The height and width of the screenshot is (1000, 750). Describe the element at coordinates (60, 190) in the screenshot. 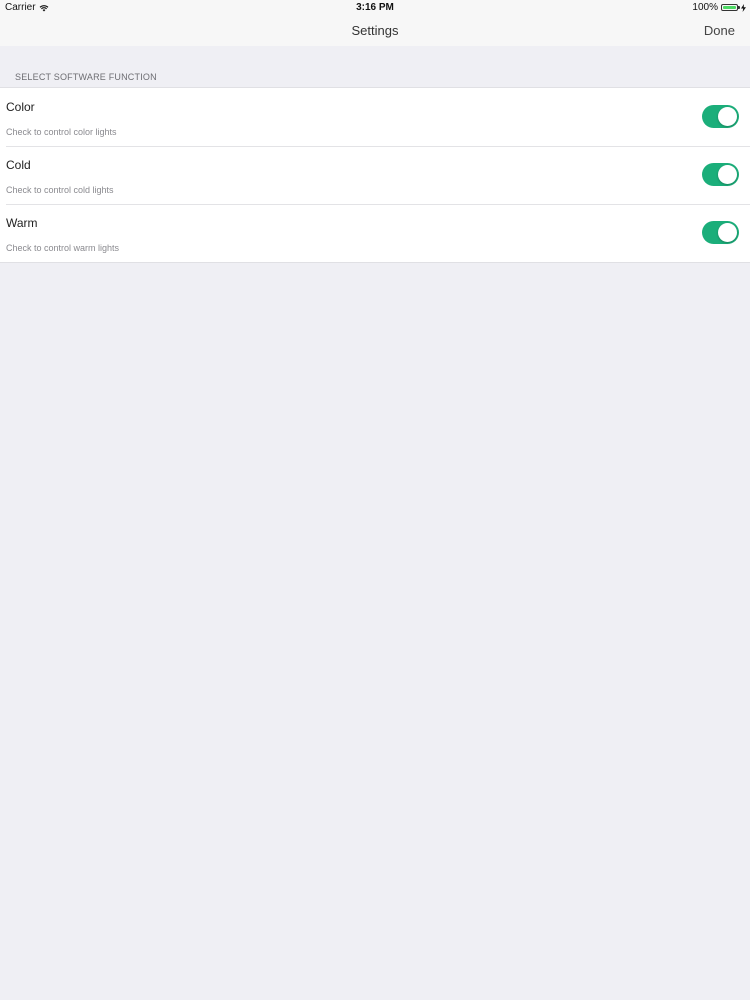

I see `setting-subtitle: Check to control cold lights` at that location.